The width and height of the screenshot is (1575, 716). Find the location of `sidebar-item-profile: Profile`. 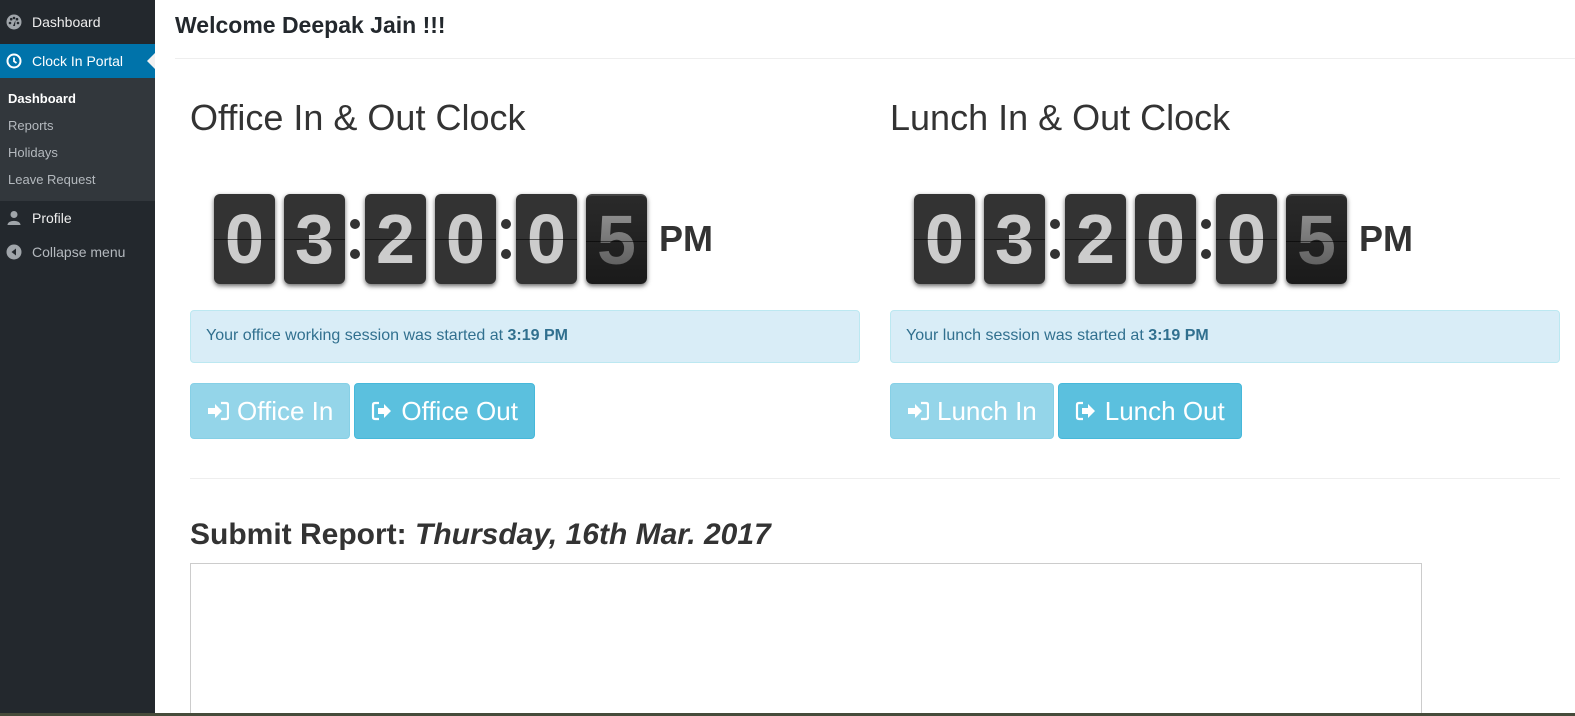

sidebar-item-profile: Profile is located at coordinates (77, 218).